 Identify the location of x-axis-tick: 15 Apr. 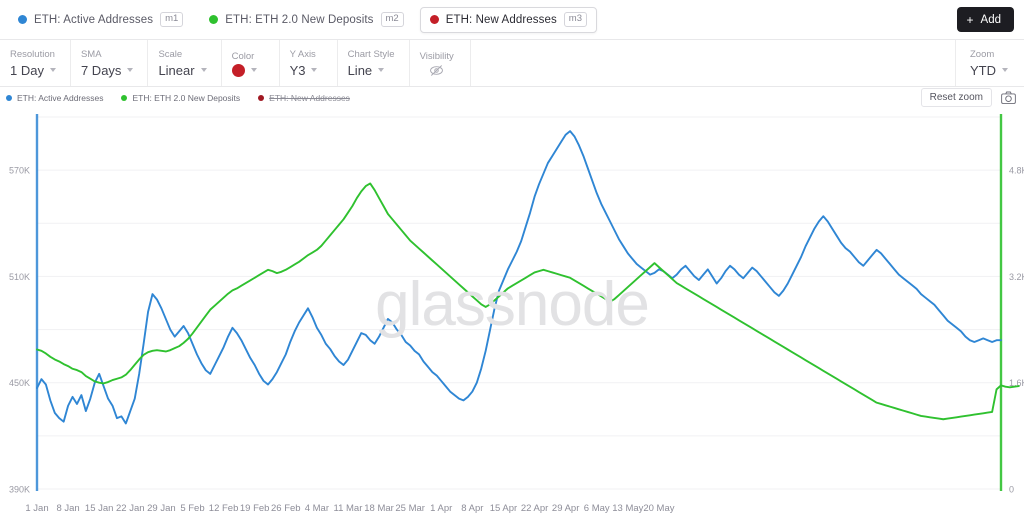
(503, 508).